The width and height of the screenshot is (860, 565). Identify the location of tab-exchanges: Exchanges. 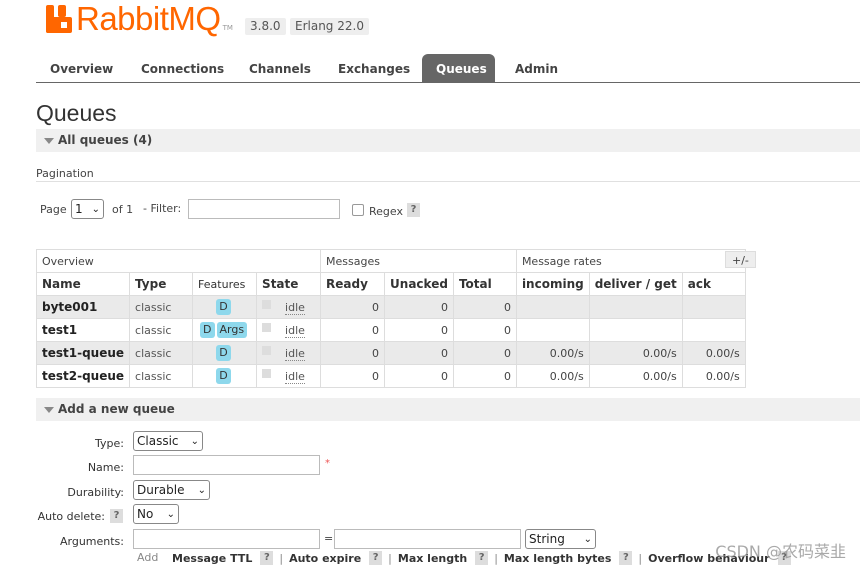
(374, 68).